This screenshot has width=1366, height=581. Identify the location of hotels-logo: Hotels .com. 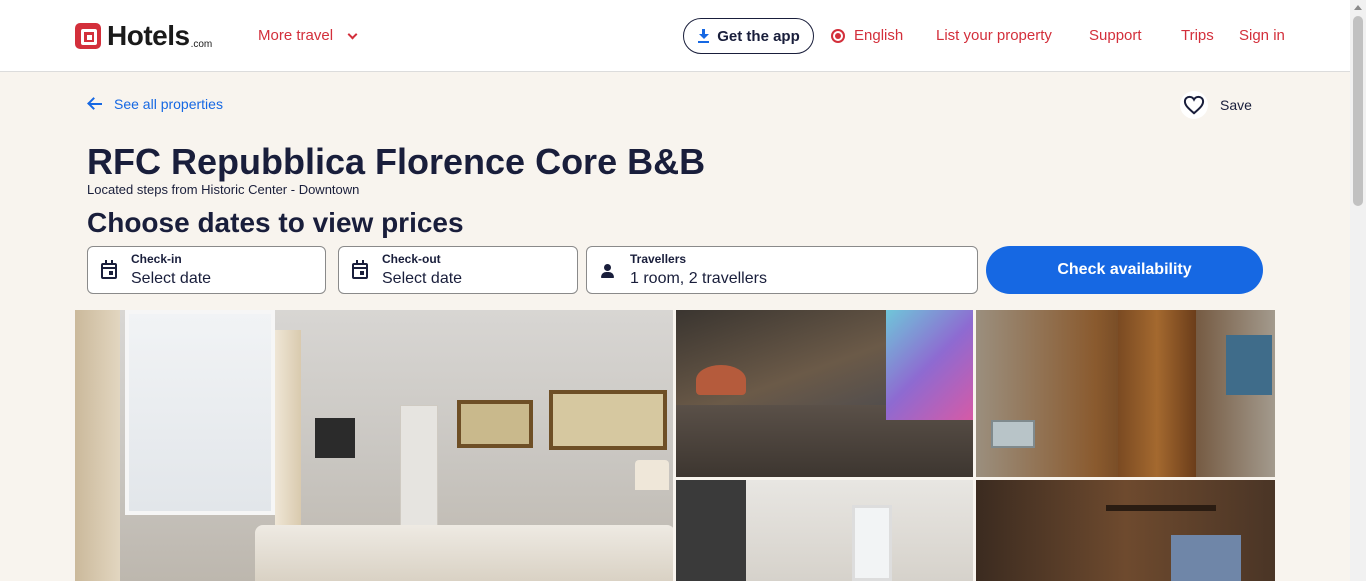
(143, 36).